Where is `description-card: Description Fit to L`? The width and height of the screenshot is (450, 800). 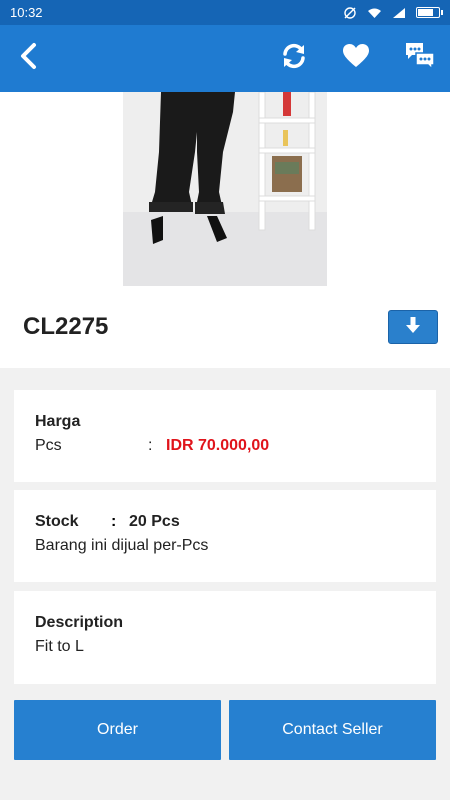
description-card: Description Fit to L is located at coordinates (225, 637).